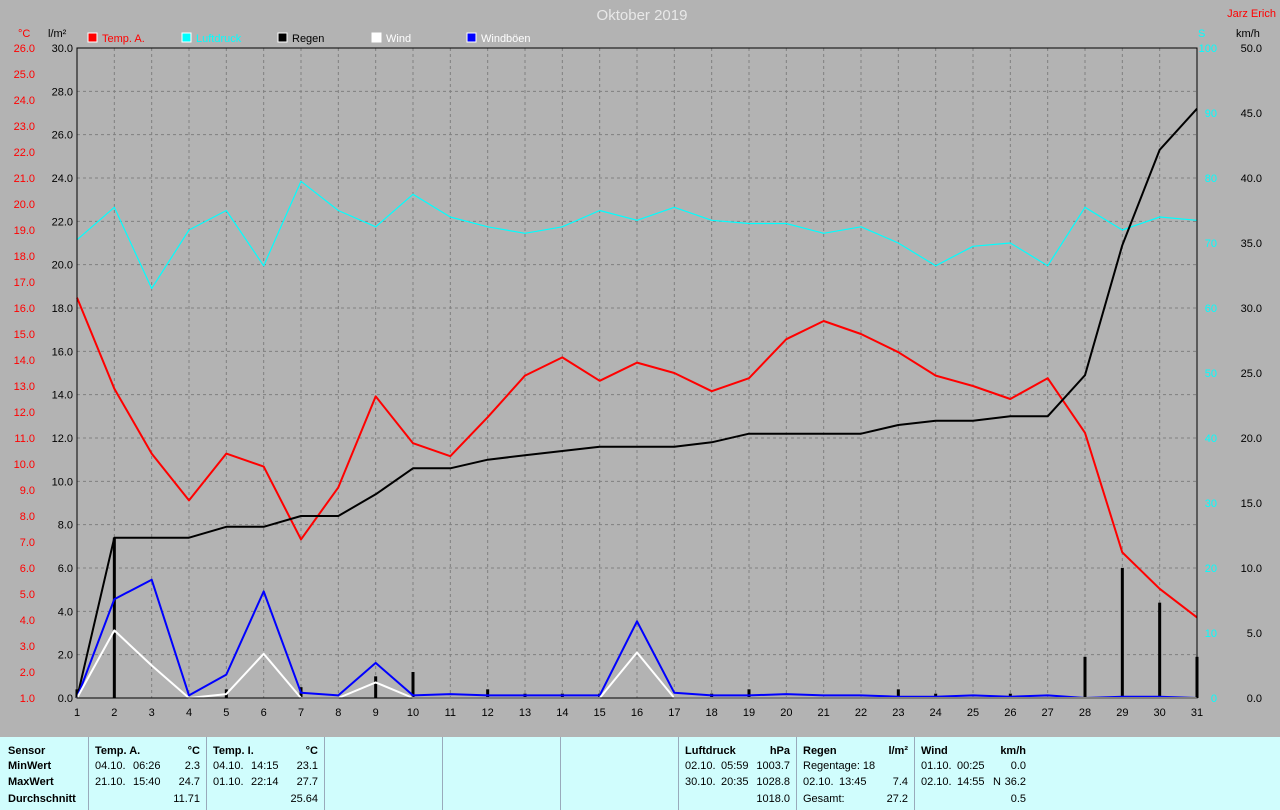 This screenshot has height=810, width=1280. I want to click on legend-label: Temp. A., so click(123, 39).